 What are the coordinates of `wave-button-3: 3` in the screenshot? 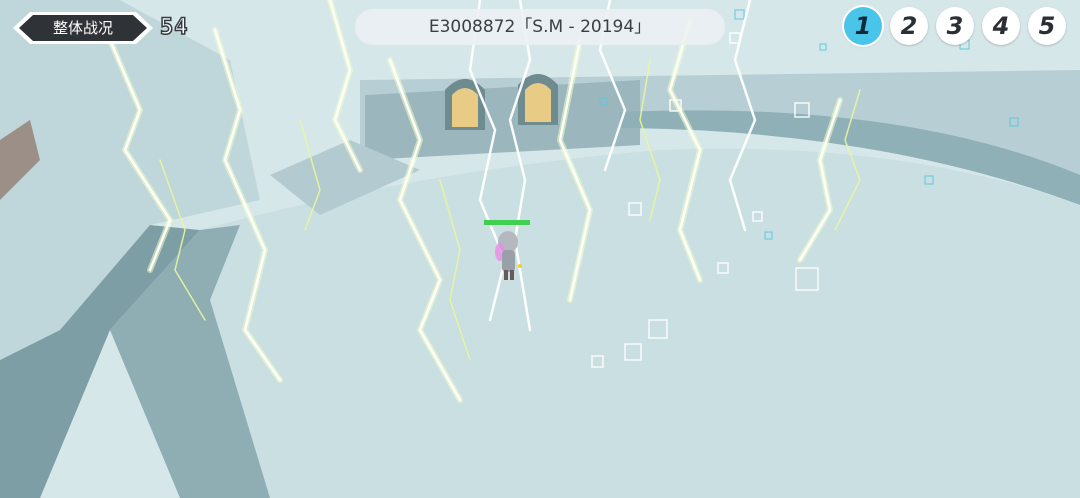 It's located at (955, 26).